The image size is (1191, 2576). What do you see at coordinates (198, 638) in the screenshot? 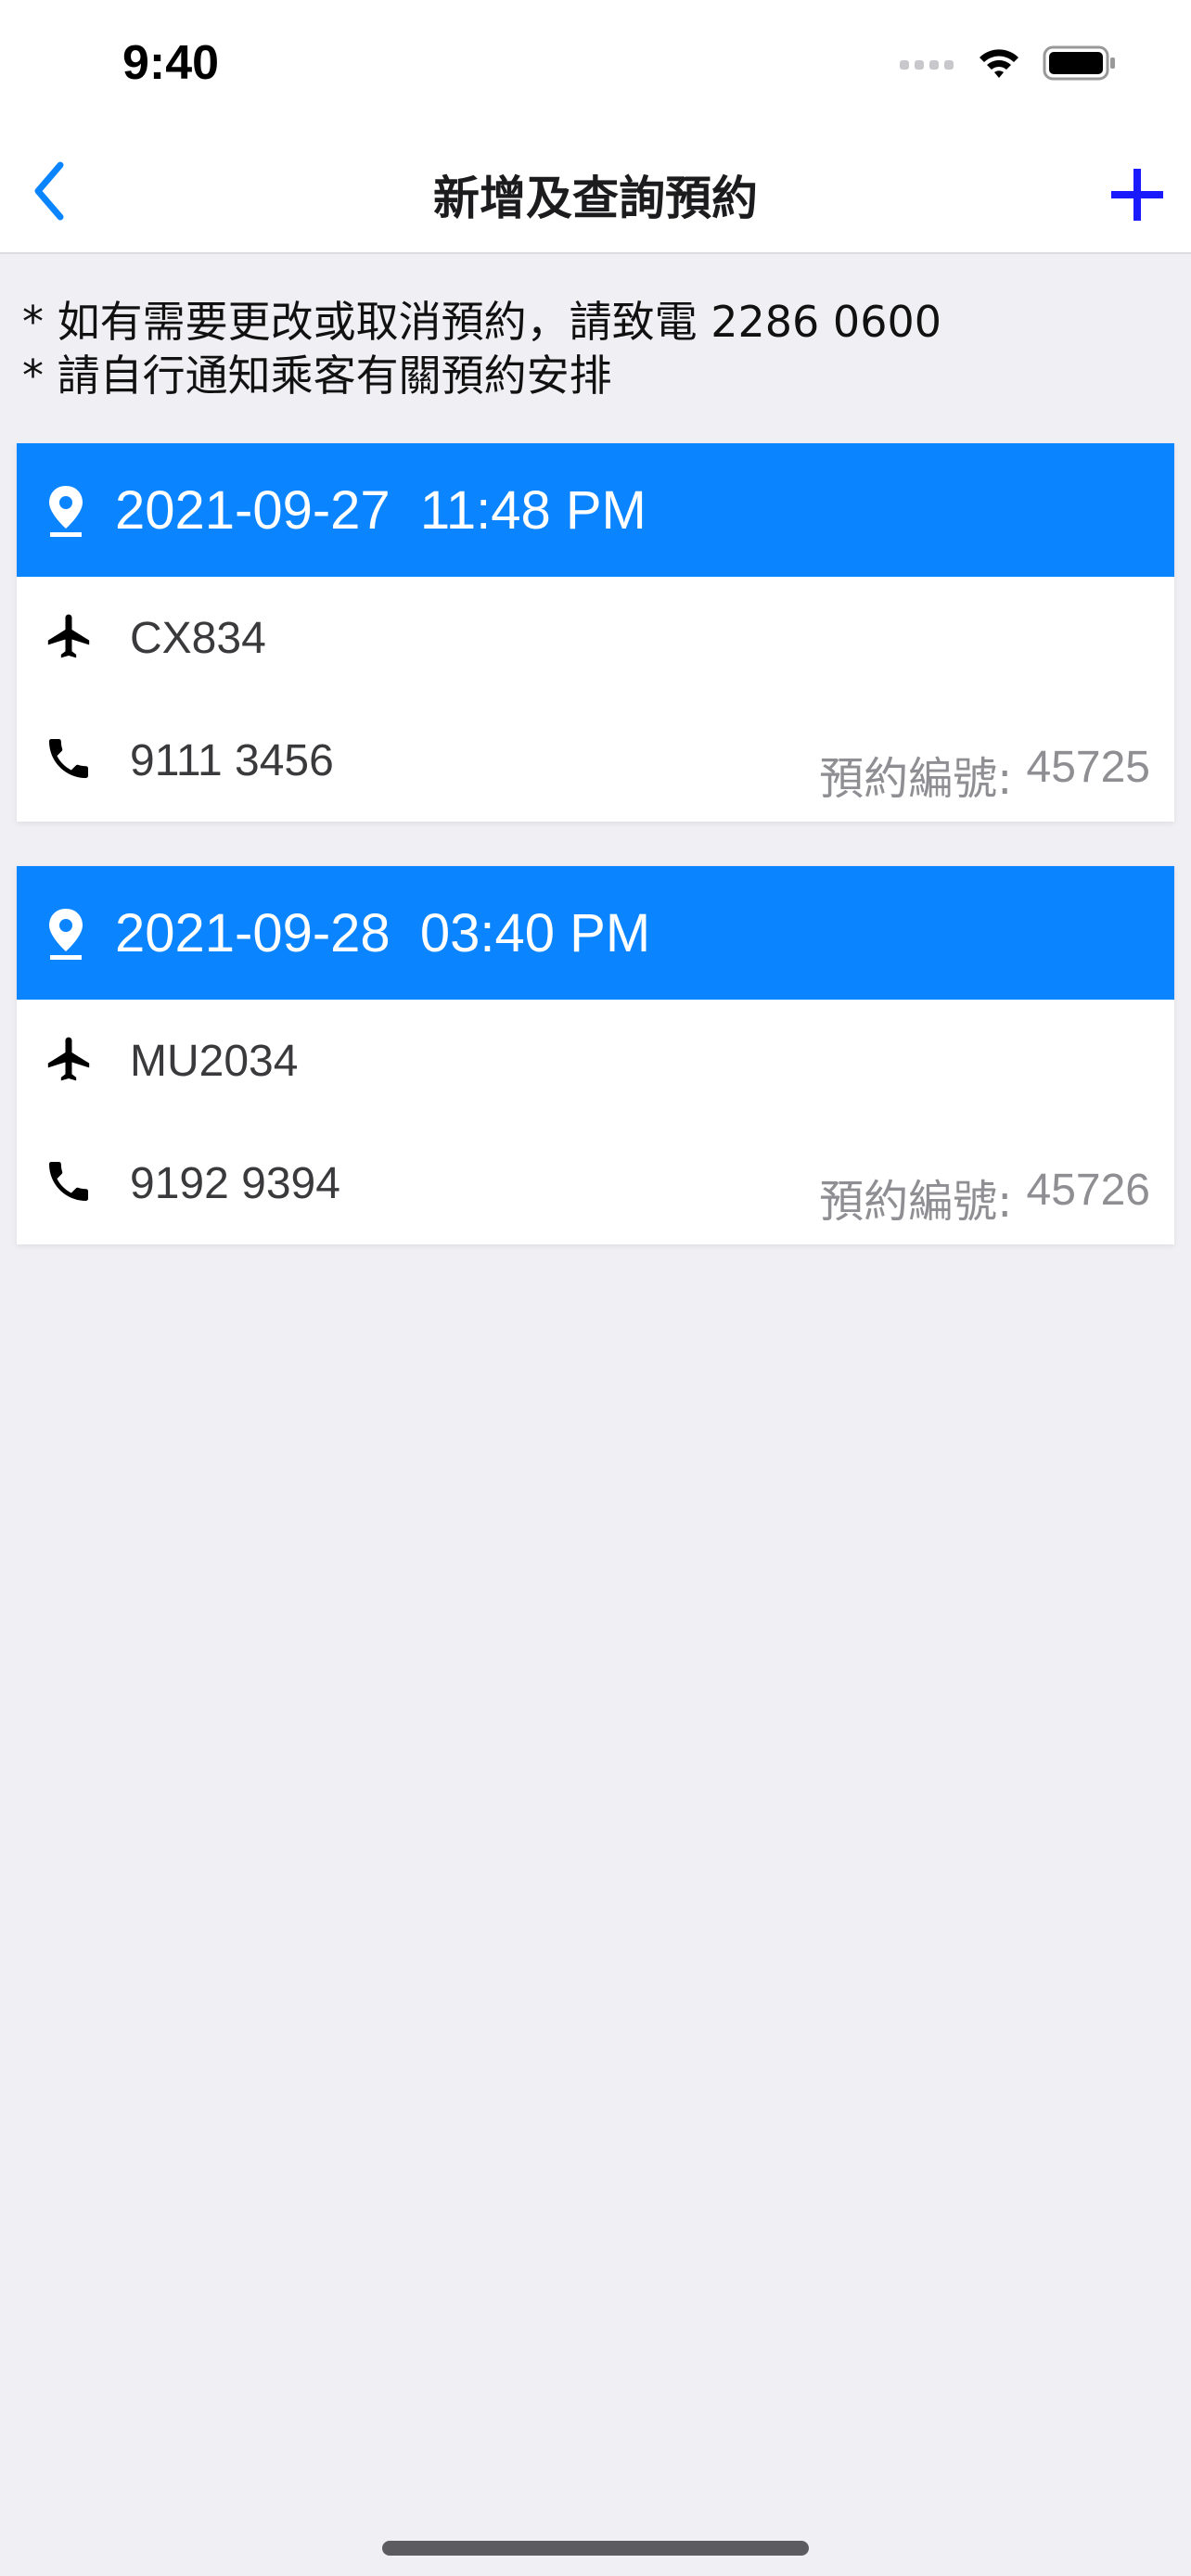
I see `flight-number: CX834` at bounding box center [198, 638].